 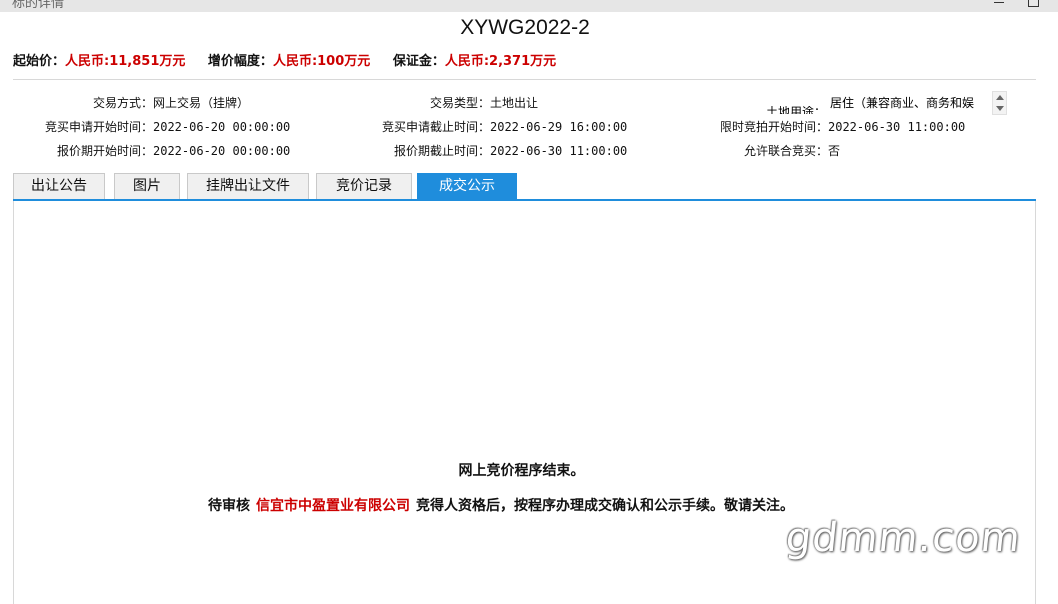 What do you see at coordinates (248, 186) in the screenshot?
I see `tab-listing-documents: 挂牌出让文件` at bounding box center [248, 186].